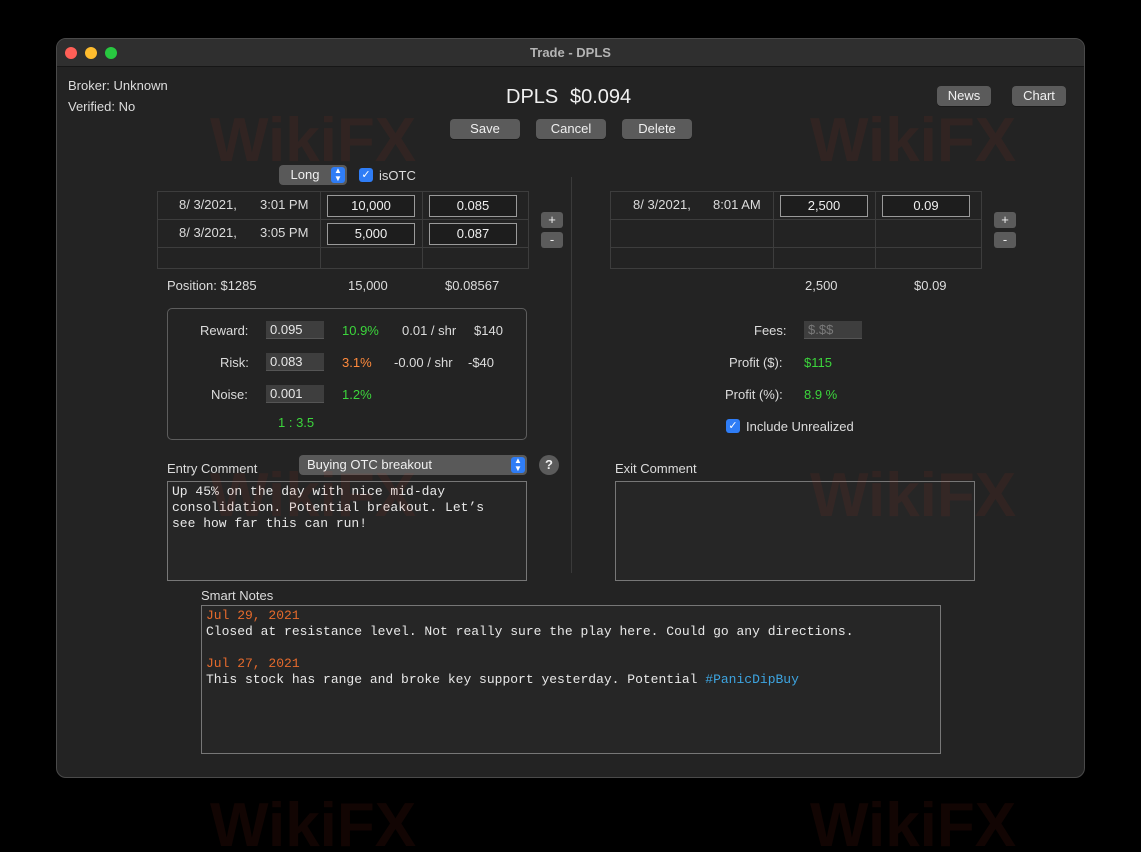 The width and height of the screenshot is (1141, 852). Describe the element at coordinates (485, 129) in the screenshot. I see `save-button: Save` at that location.